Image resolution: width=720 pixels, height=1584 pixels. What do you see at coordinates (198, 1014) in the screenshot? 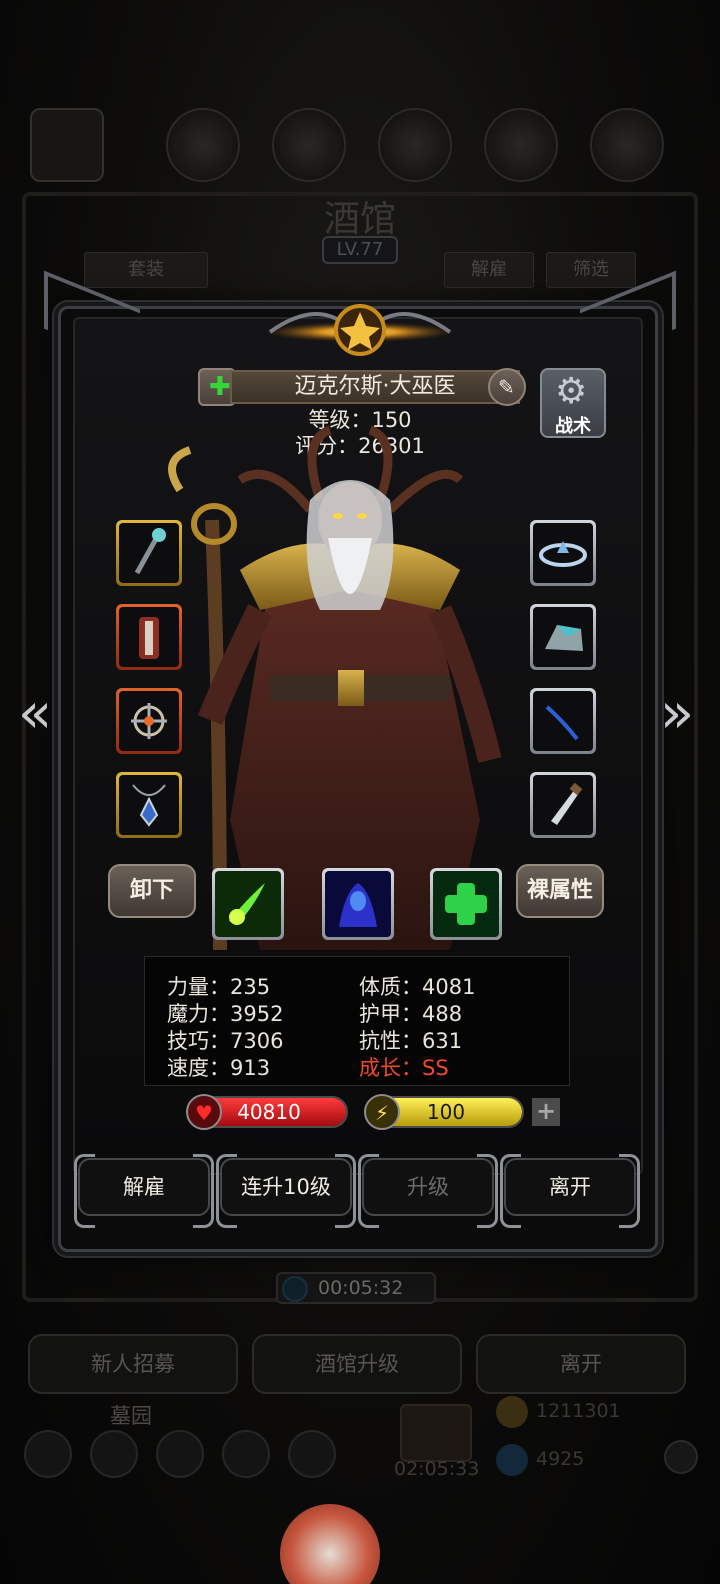
I see `attr-magic-label: 魔力：` at bounding box center [198, 1014].